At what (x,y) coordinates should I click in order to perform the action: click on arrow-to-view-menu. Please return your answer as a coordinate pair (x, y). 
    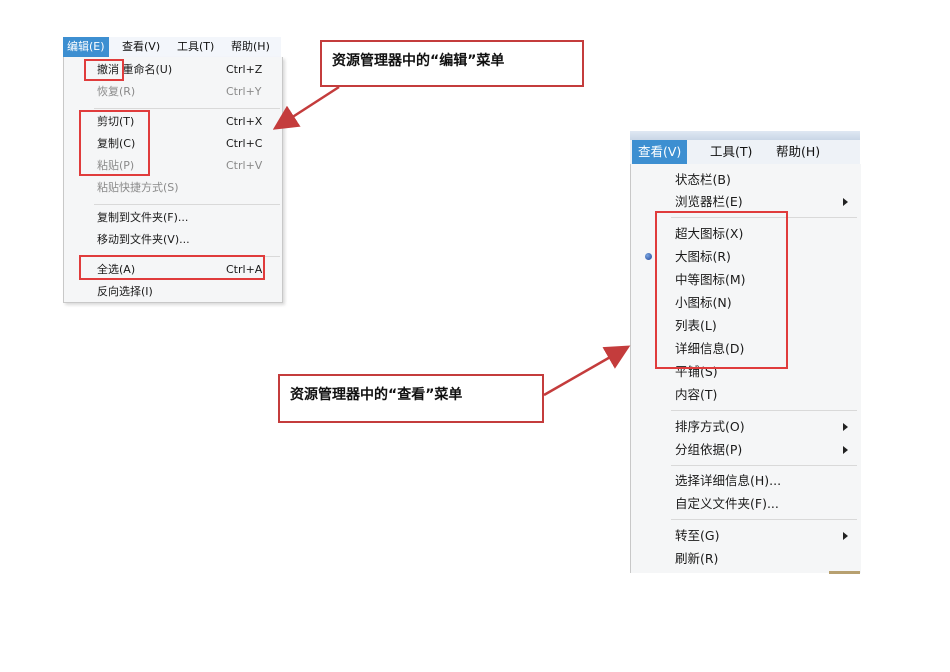
    Looking at the image, I should click on (587, 371).